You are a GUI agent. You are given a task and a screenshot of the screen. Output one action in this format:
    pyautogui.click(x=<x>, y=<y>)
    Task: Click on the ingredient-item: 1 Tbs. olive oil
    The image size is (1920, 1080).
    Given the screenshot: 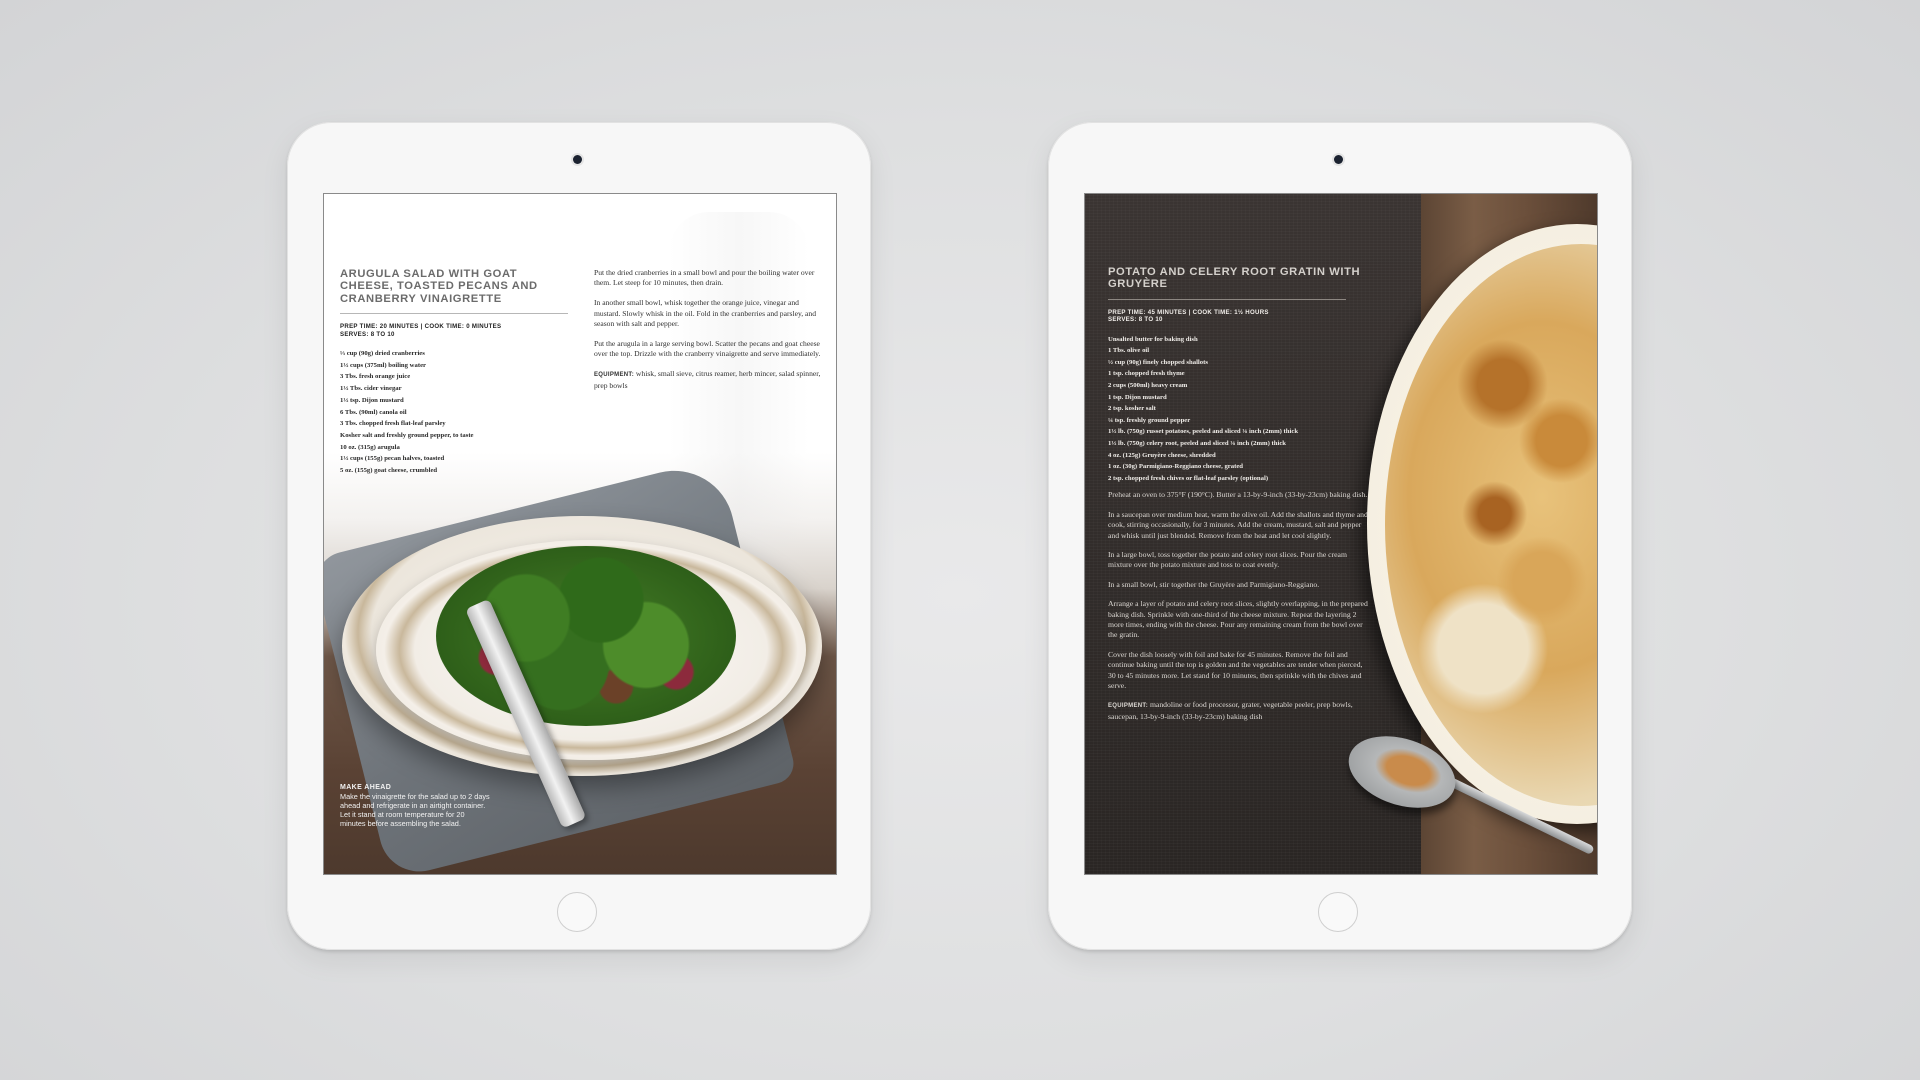 What is the action you would take?
    pyautogui.click(x=1129, y=351)
    